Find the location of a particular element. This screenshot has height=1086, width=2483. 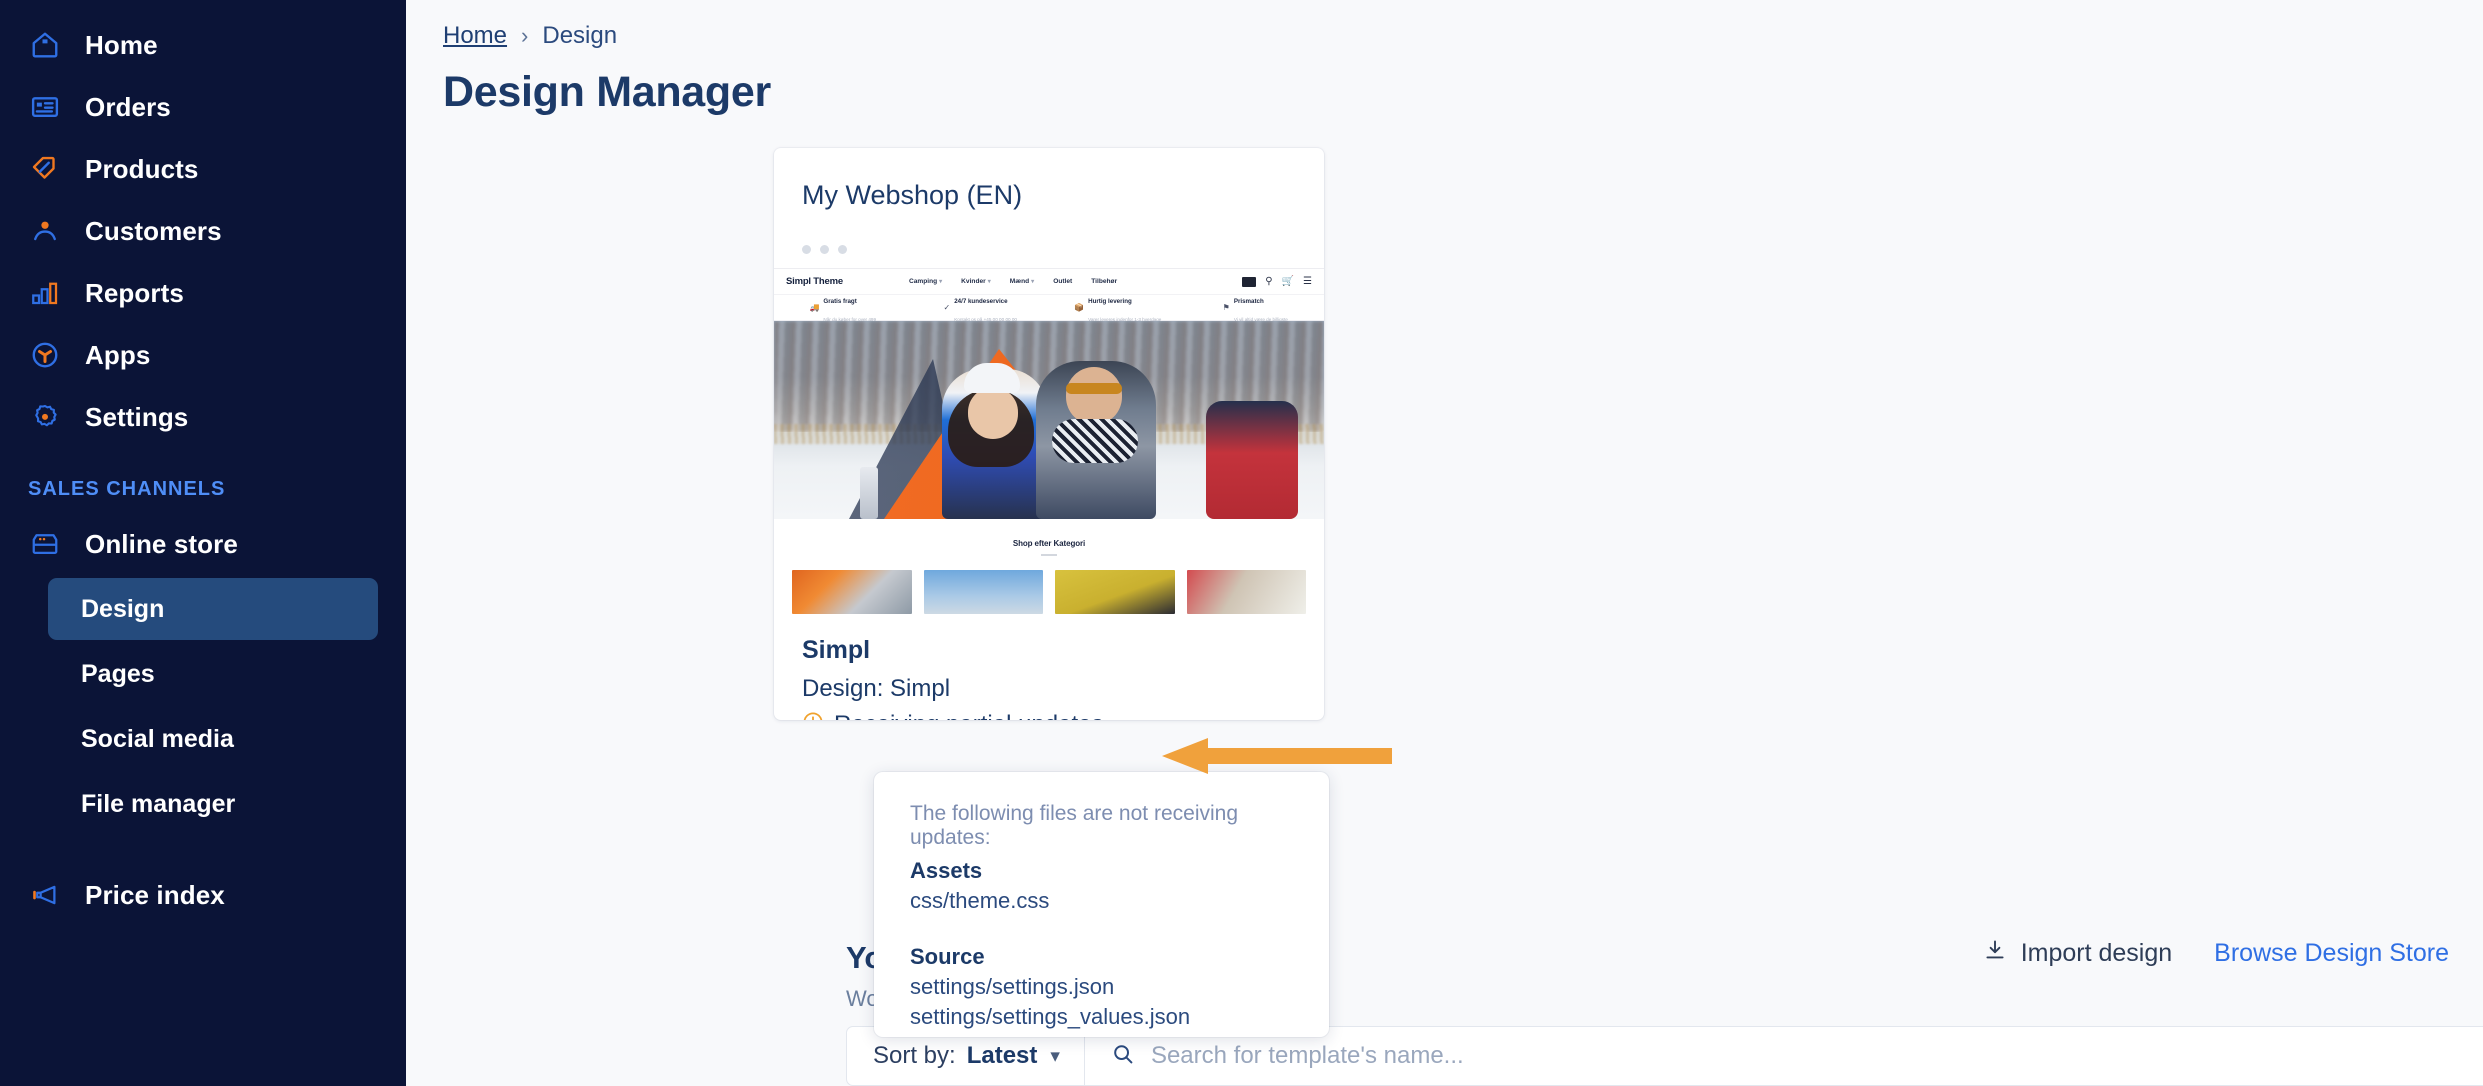

sidebar-item-customers: Customers is located at coordinates (203, 231).